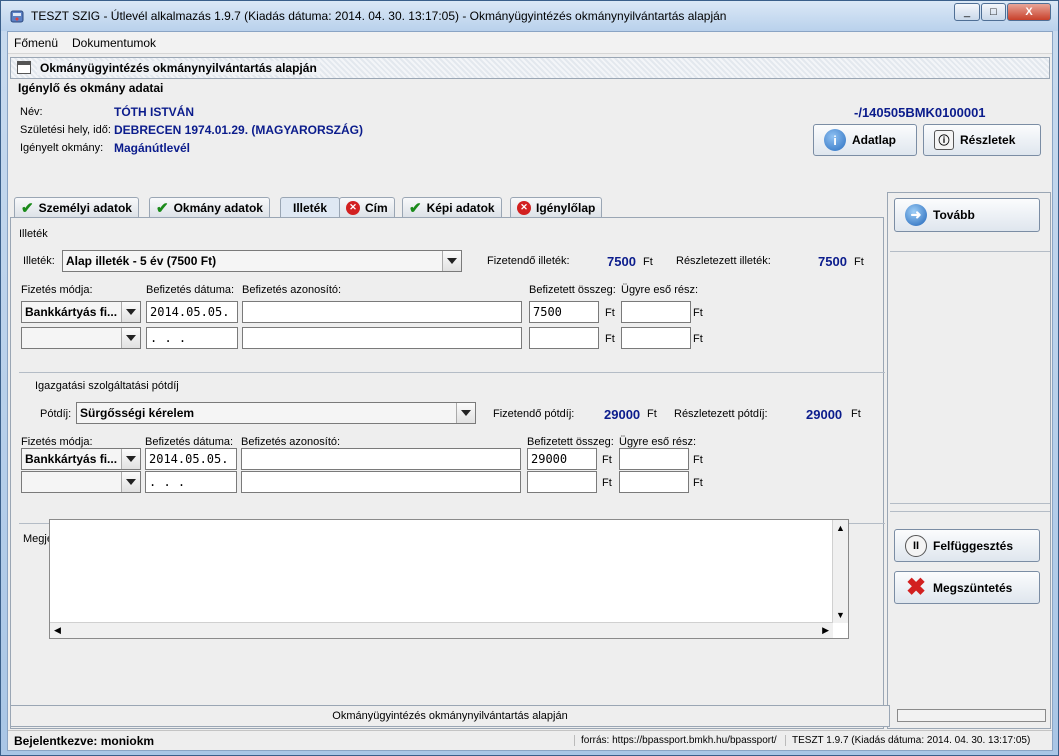 The image size is (1059, 756). Describe the element at coordinates (31, 112) in the screenshot. I see `name-label: Név:` at that location.